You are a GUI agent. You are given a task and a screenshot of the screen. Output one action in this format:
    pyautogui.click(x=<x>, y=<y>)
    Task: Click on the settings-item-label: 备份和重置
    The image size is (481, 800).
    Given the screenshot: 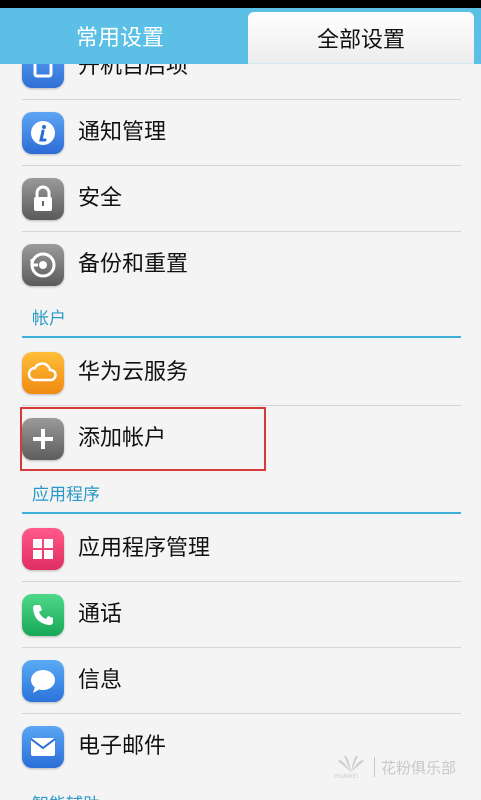 What is the action you would take?
    pyautogui.click(x=133, y=264)
    